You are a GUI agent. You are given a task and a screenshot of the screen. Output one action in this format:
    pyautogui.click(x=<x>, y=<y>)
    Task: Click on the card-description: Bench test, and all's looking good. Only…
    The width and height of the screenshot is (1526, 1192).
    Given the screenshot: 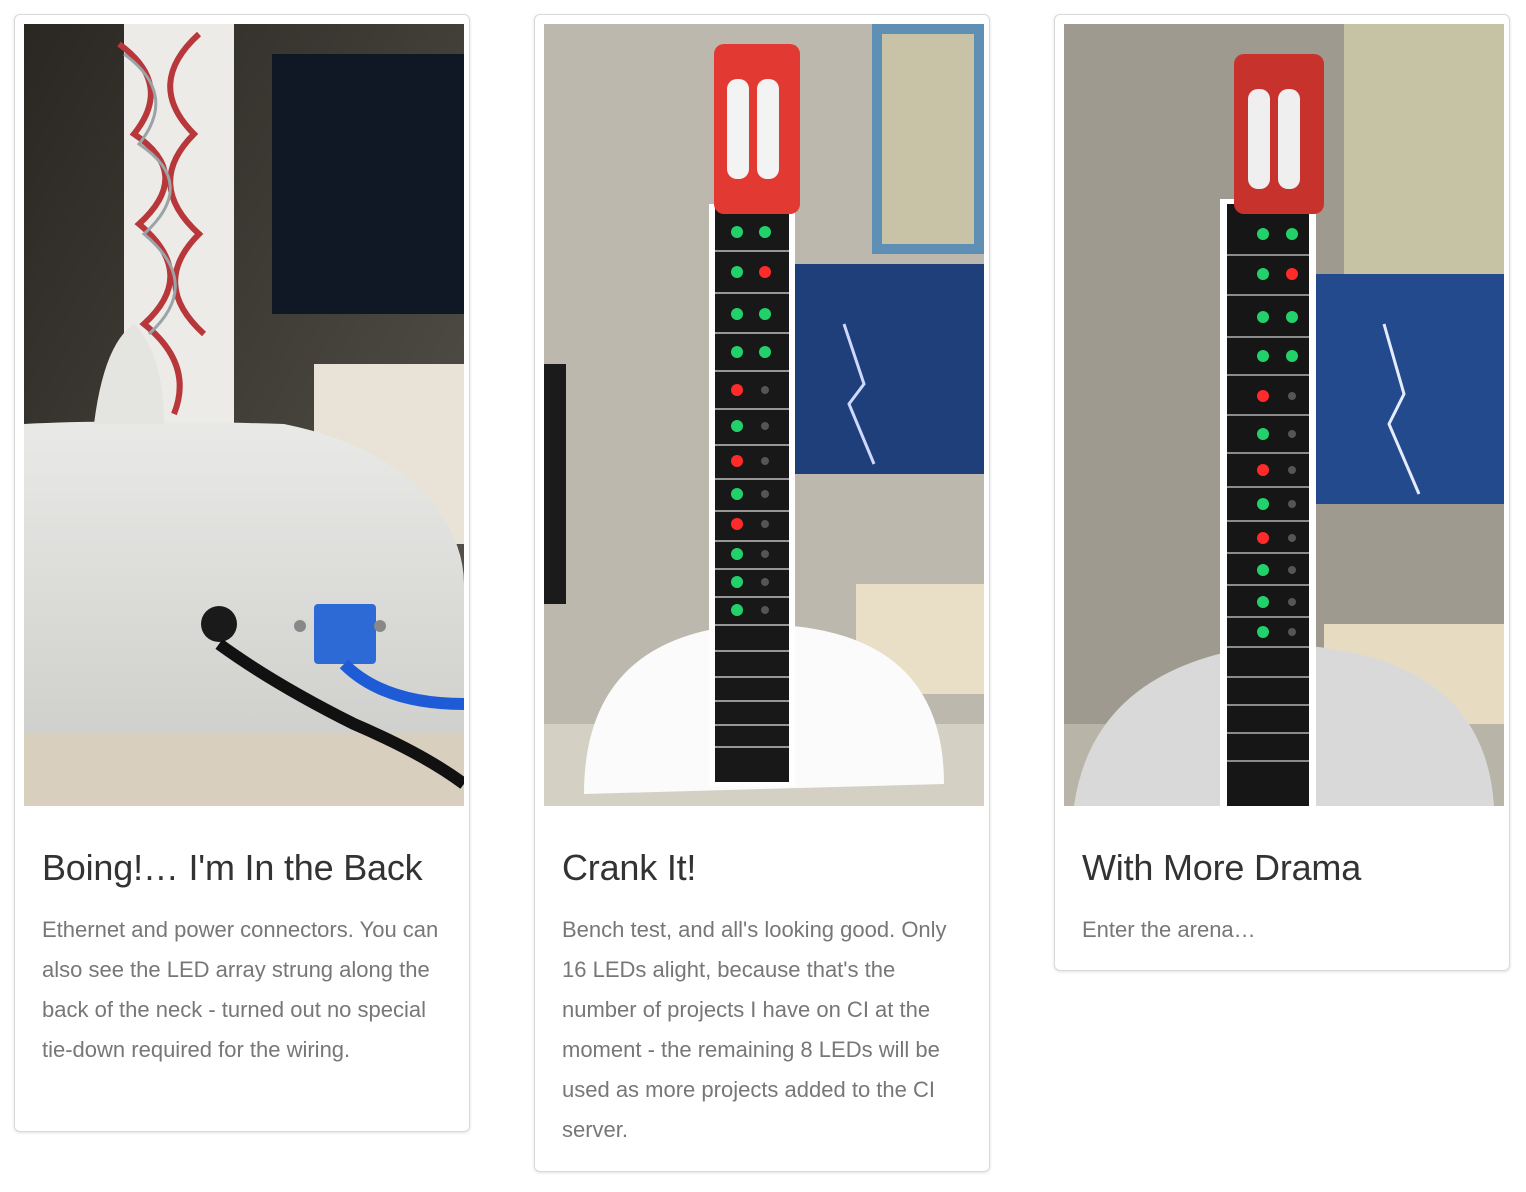 What is the action you would take?
    pyautogui.click(x=754, y=1029)
    